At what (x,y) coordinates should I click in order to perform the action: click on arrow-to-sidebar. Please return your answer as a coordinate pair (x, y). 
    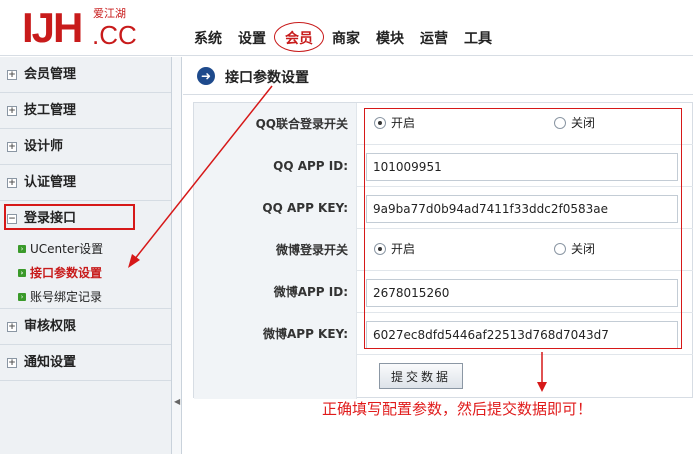
    Looking at the image, I should click on (203, 173).